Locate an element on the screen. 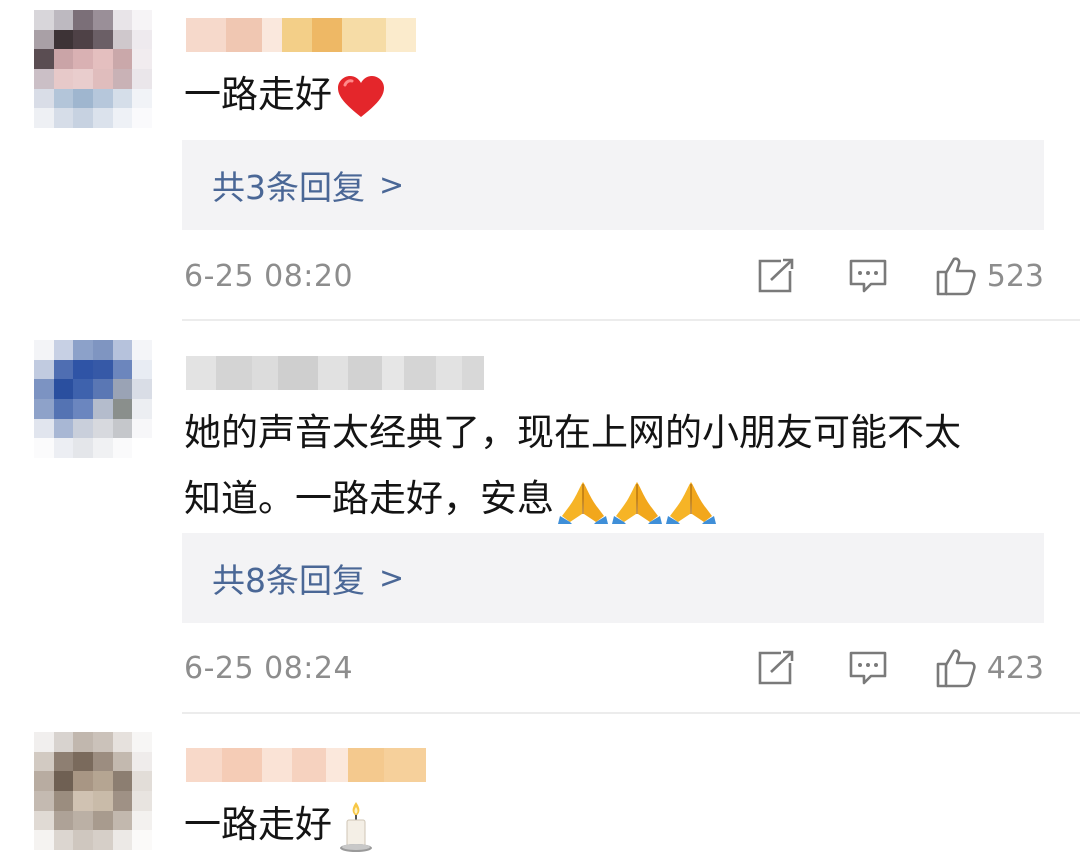 This screenshot has height=858, width=1080. comment-meta: 6-25 08:20 523 is located at coordinates (614, 276).